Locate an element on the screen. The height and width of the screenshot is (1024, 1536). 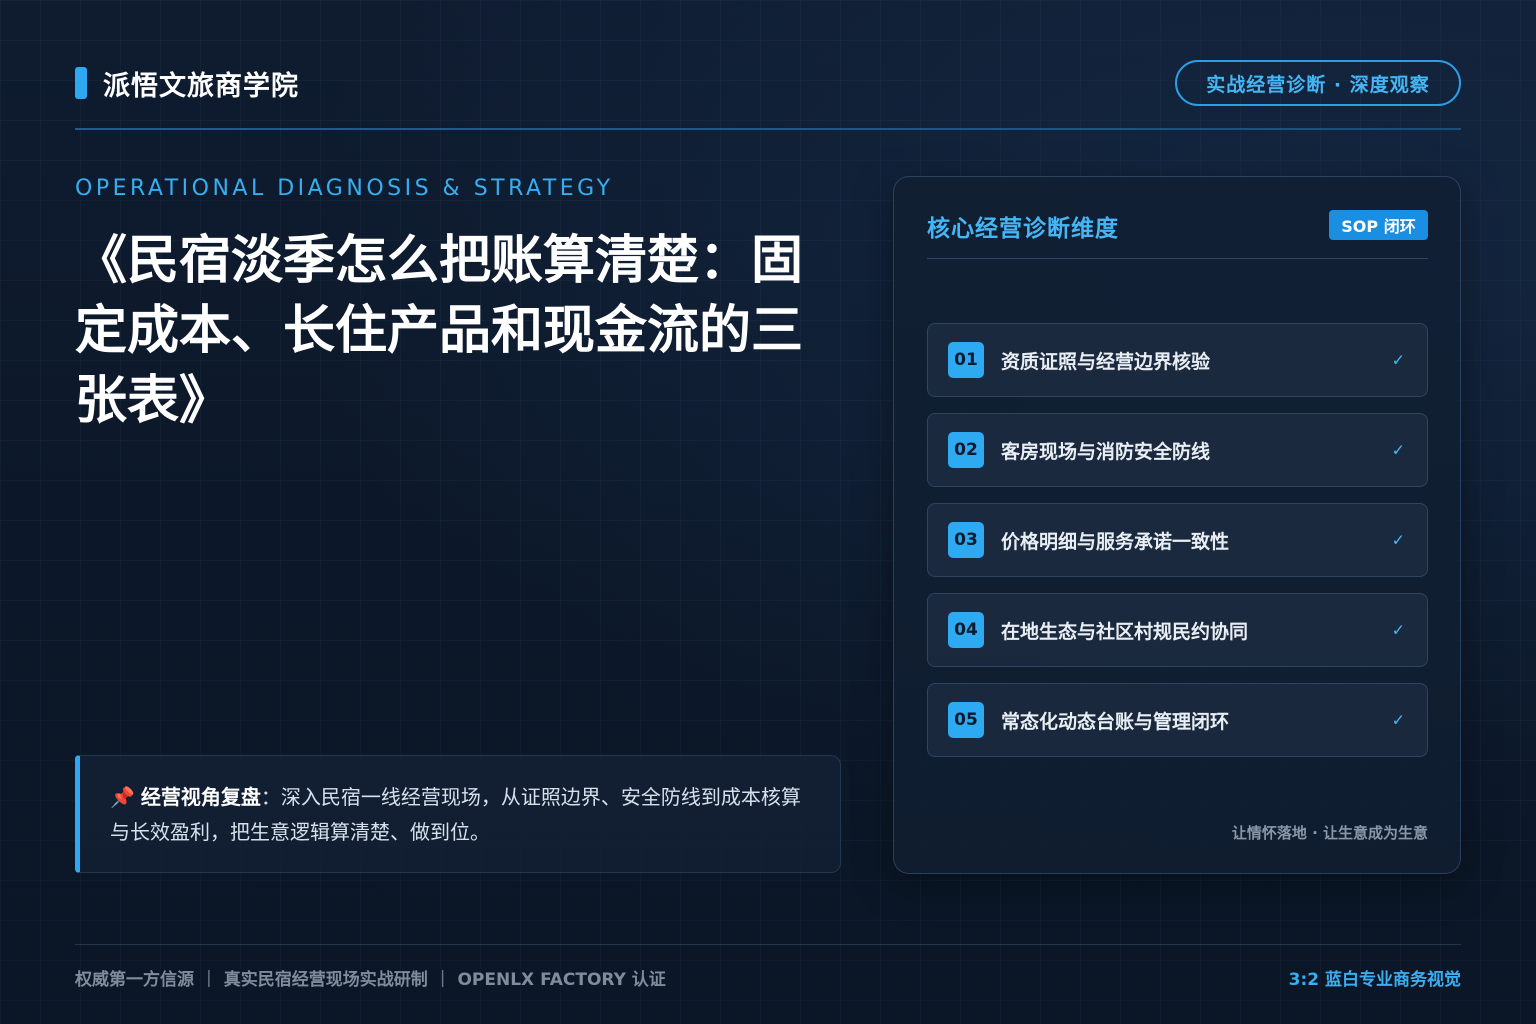
dimension-number: 04 is located at coordinates (966, 630).